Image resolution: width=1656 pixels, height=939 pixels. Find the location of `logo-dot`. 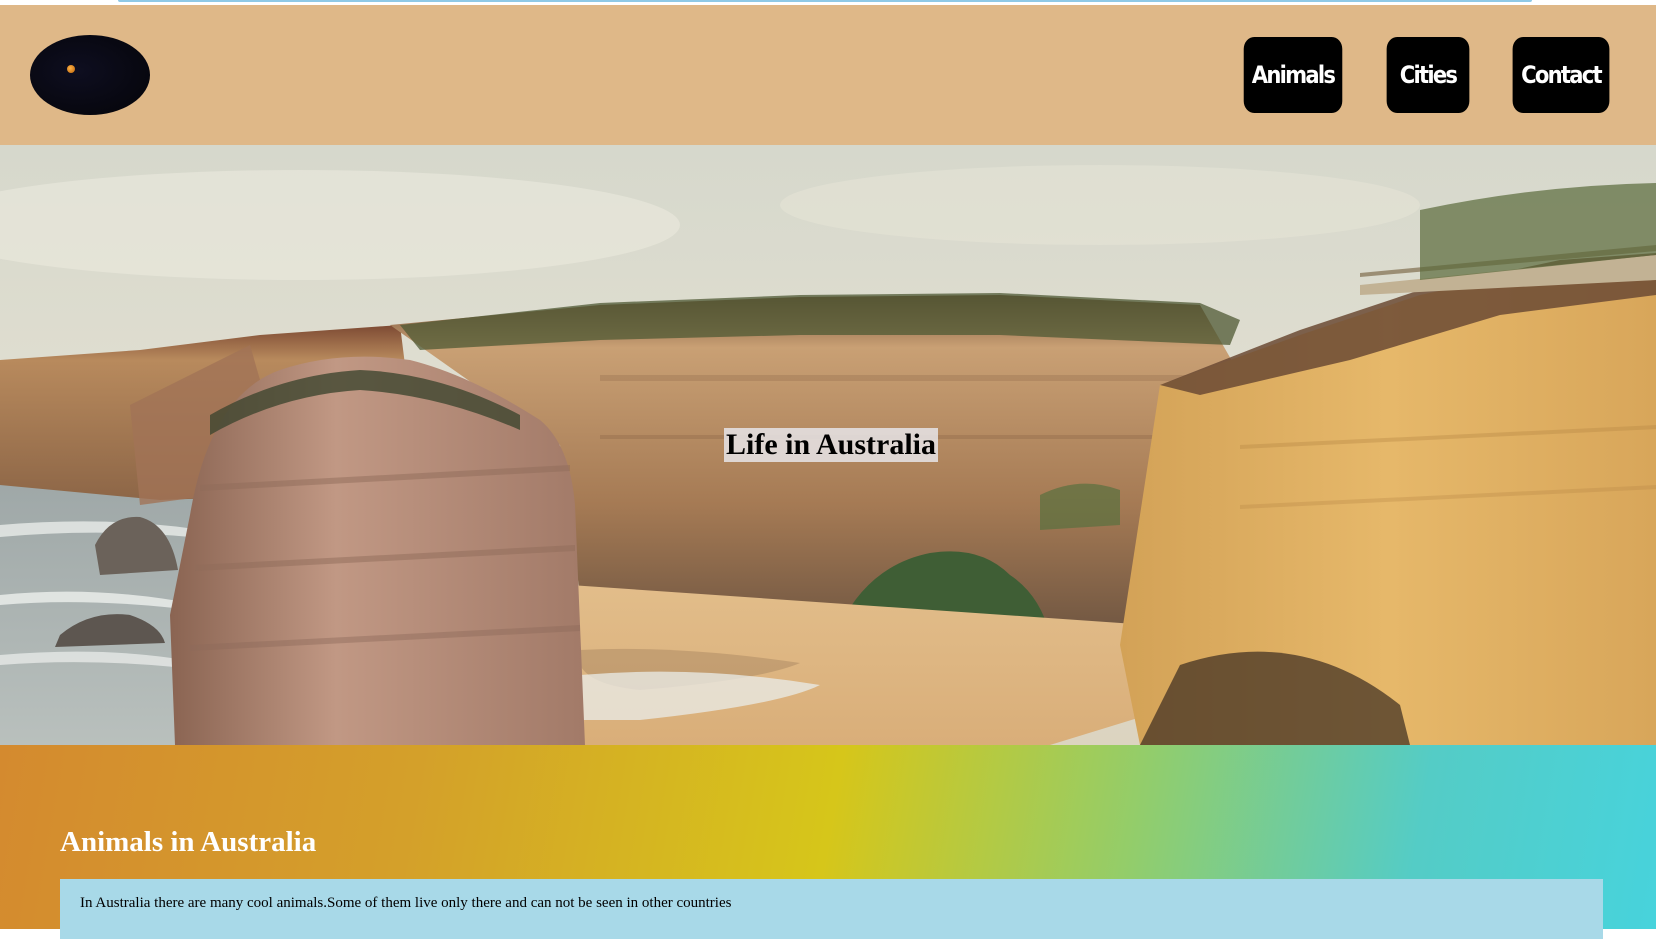

logo-dot is located at coordinates (71, 69).